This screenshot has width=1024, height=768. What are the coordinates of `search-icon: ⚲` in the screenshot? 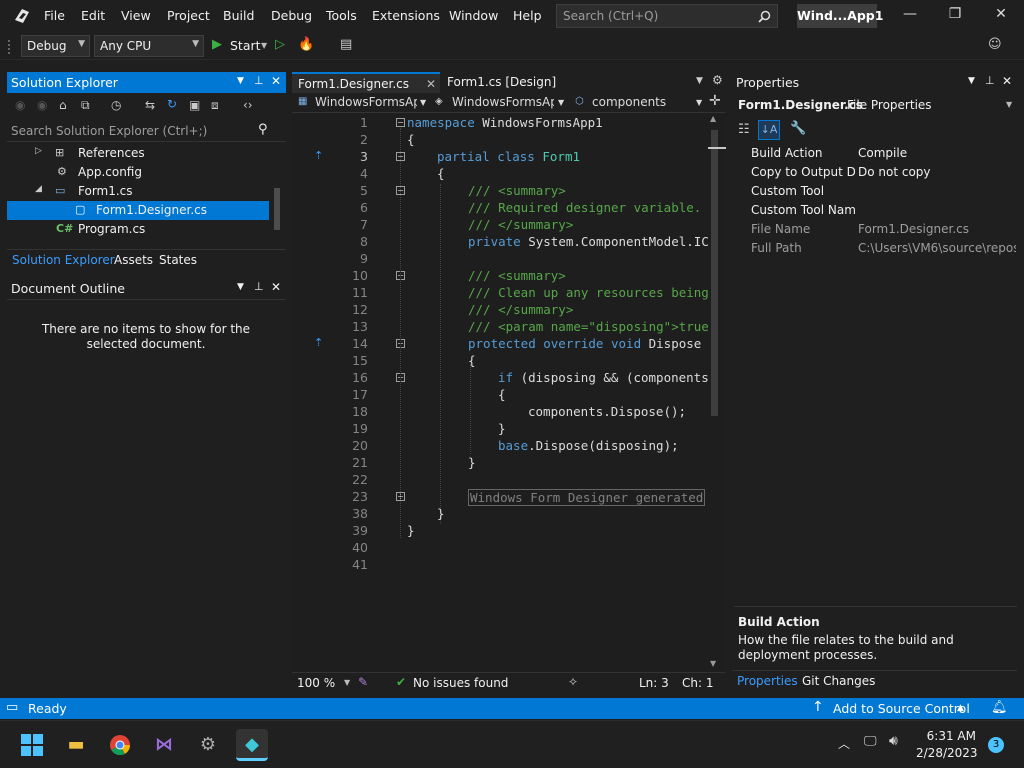 It's located at (263, 129).